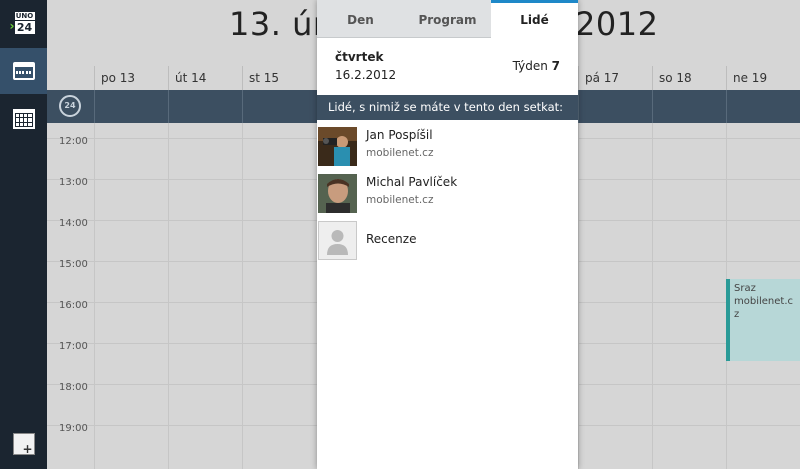  Describe the element at coordinates (689, 78) in the screenshot. I see `day-header-sat: so 18` at that location.